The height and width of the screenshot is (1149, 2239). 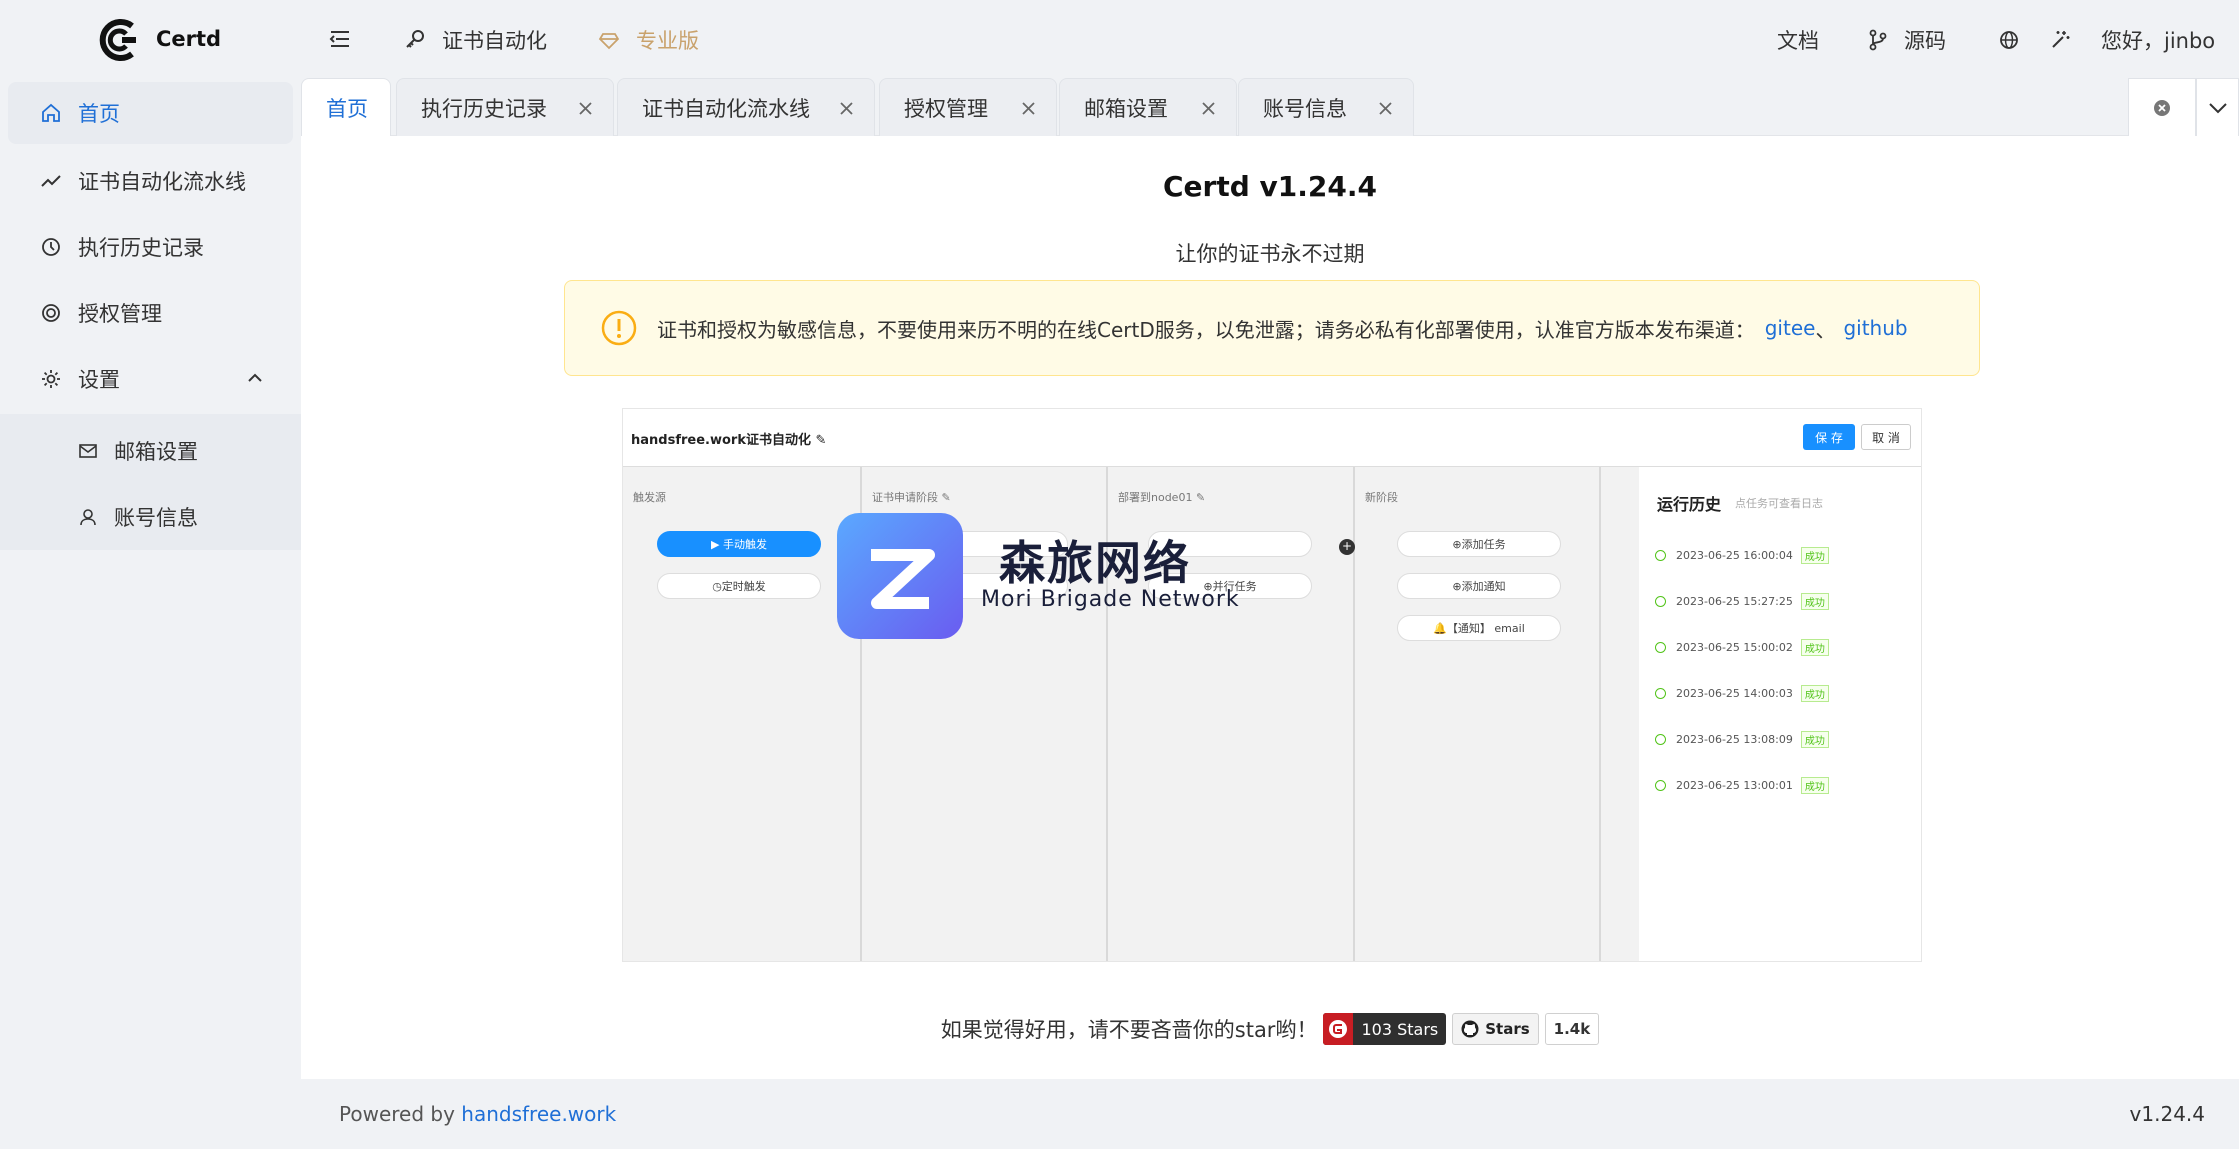 I want to click on preview-col-trigger: 触发源 ▶ 手动触发 ◷ 定时触发 +, so click(x=742, y=714).